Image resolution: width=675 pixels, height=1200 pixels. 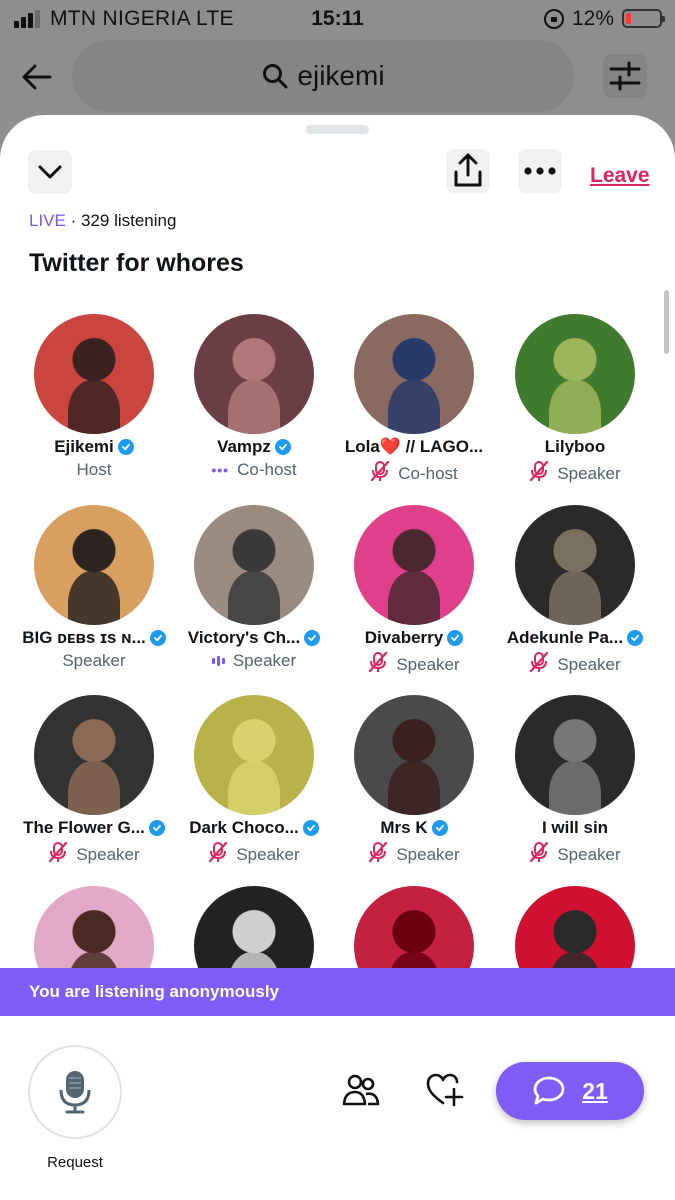 What do you see at coordinates (123, 220) in the screenshot?
I see `listening-count: · 329 listening` at bounding box center [123, 220].